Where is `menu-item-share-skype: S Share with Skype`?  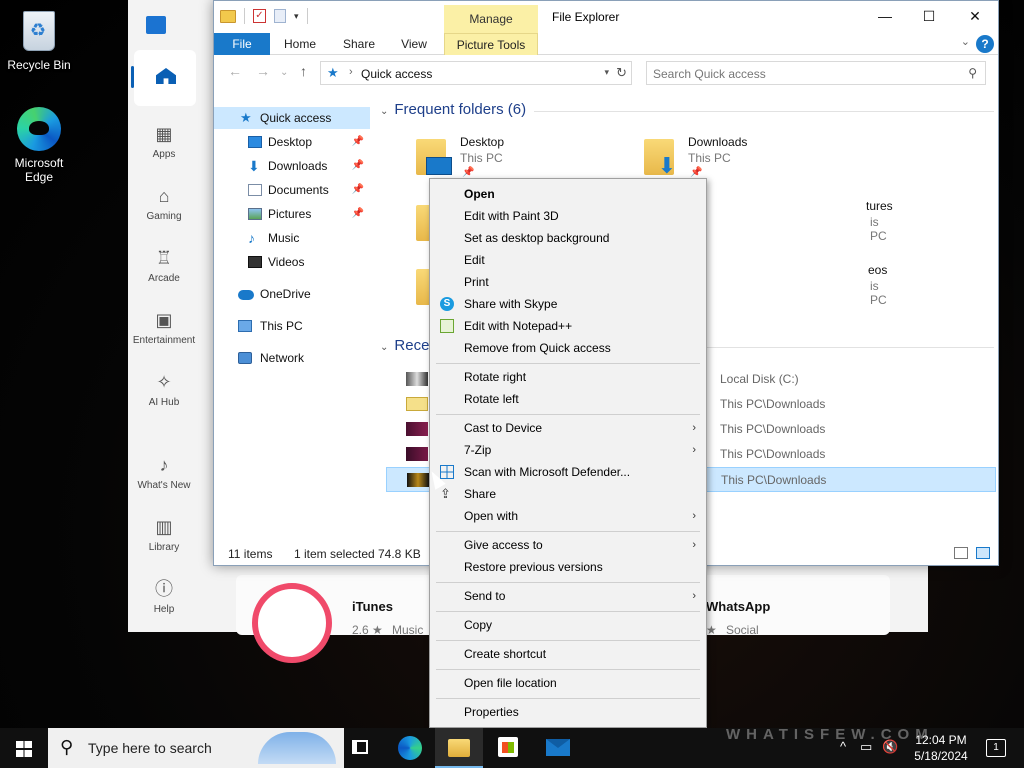
menu-item-share-skype: S Share with Skype is located at coordinates (568, 304).